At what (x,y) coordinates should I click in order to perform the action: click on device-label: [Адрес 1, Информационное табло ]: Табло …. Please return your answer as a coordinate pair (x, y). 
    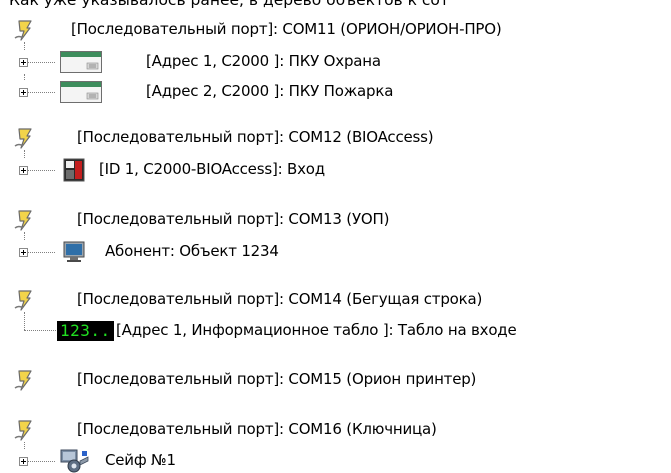
    Looking at the image, I should click on (316, 330).